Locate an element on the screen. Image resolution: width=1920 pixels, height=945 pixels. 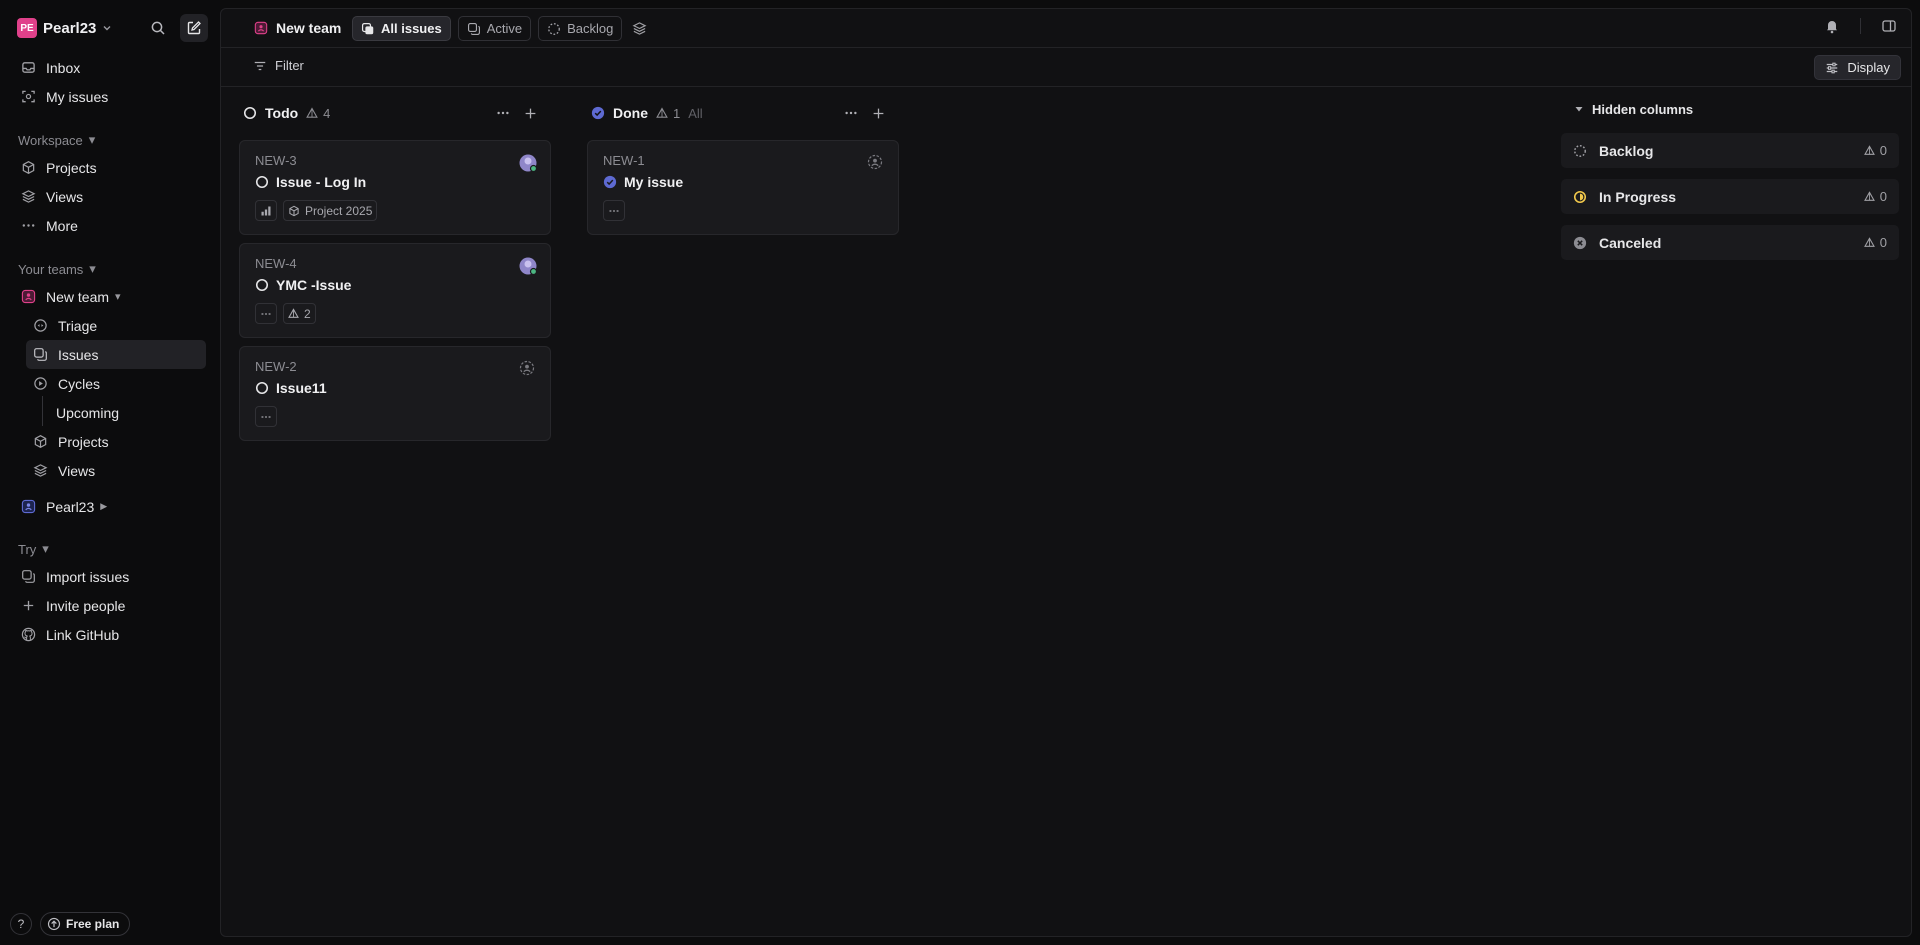
issue-id: NEW-3 is located at coordinates (276, 160).